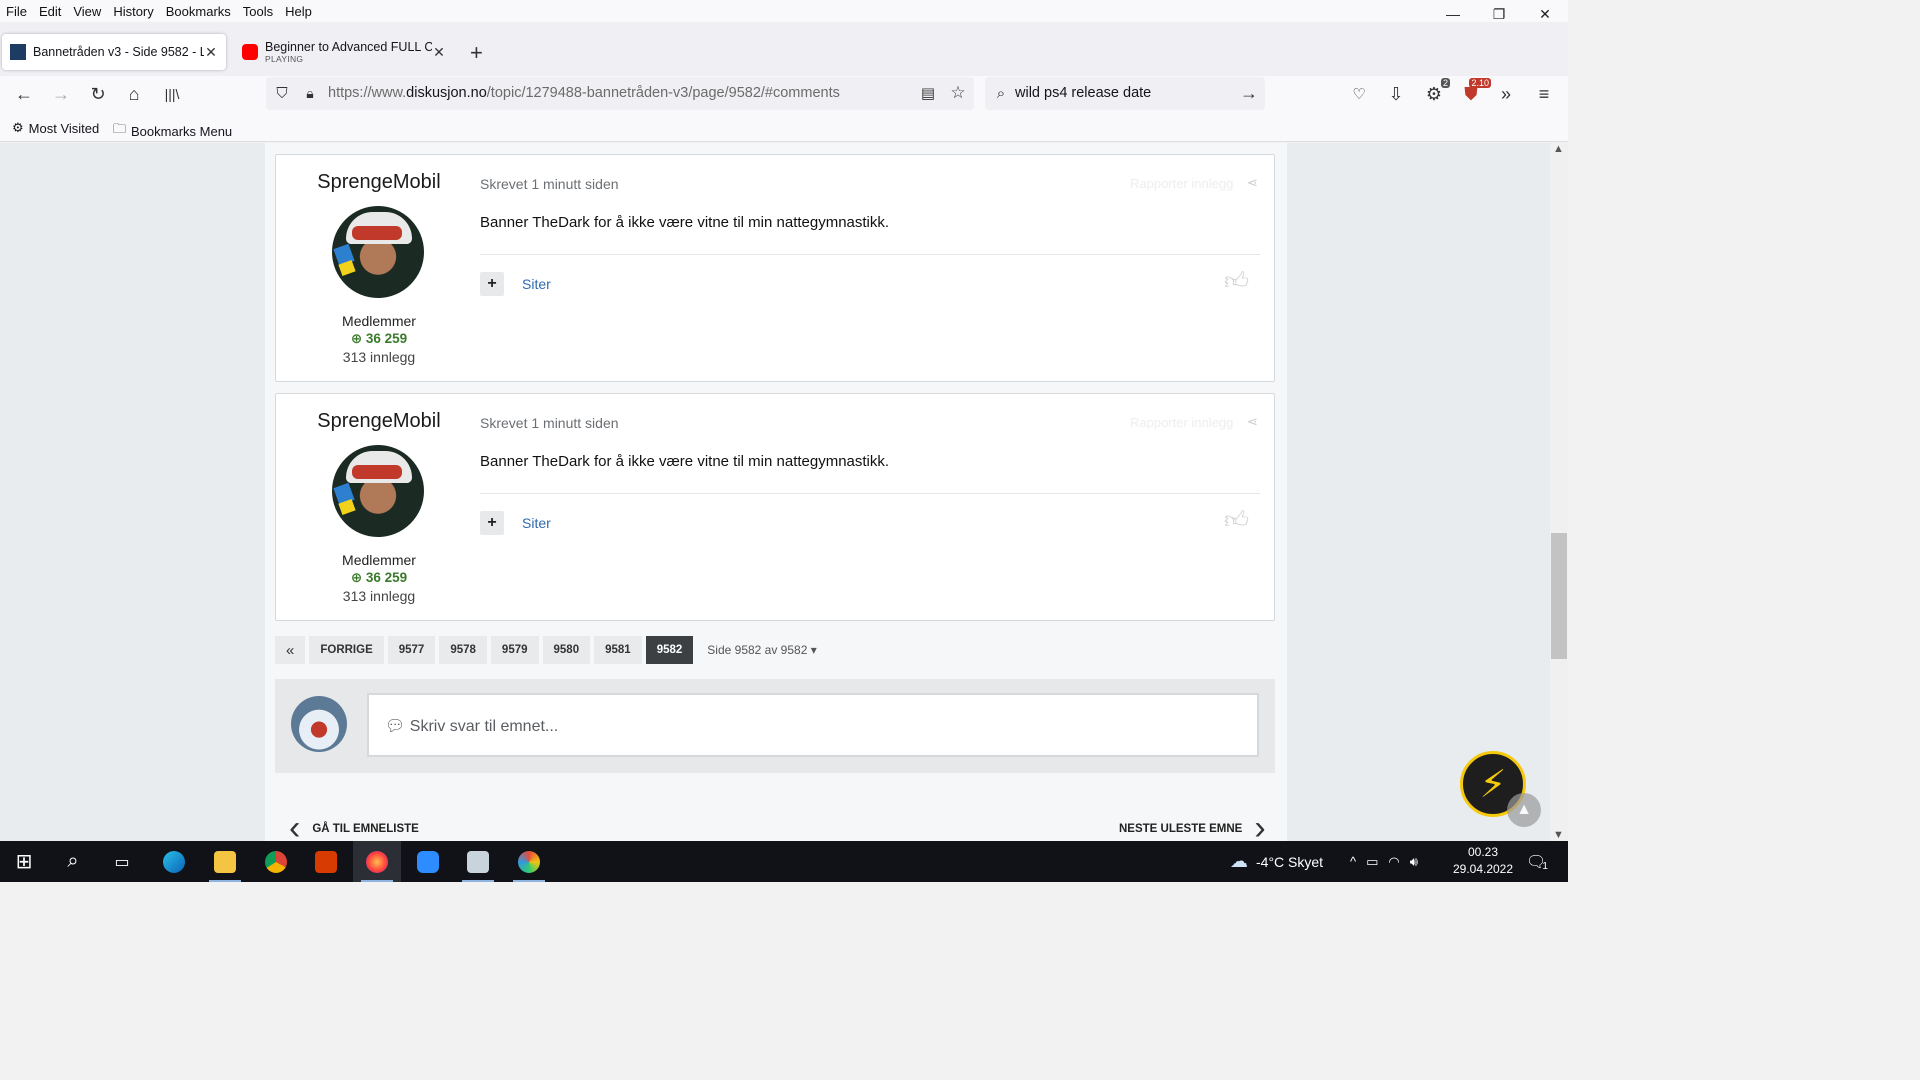 This screenshot has height=1080, width=1920. What do you see at coordinates (529, 861) in the screenshot?
I see `paint-app` at bounding box center [529, 861].